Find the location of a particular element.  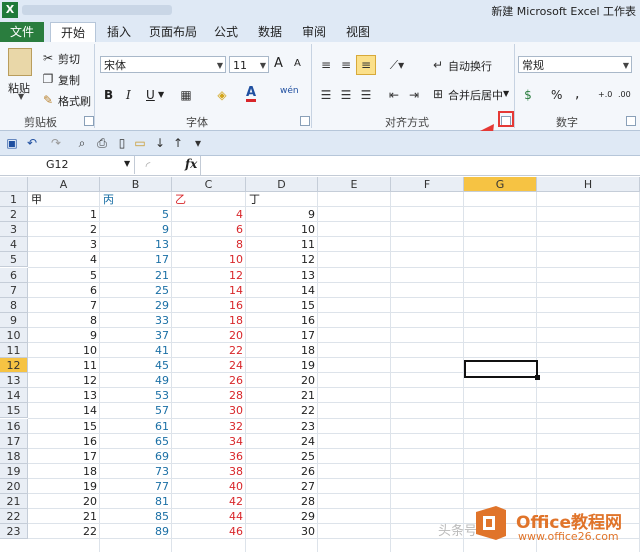

cell-B1: 丙 is located at coordinates (136, 199).